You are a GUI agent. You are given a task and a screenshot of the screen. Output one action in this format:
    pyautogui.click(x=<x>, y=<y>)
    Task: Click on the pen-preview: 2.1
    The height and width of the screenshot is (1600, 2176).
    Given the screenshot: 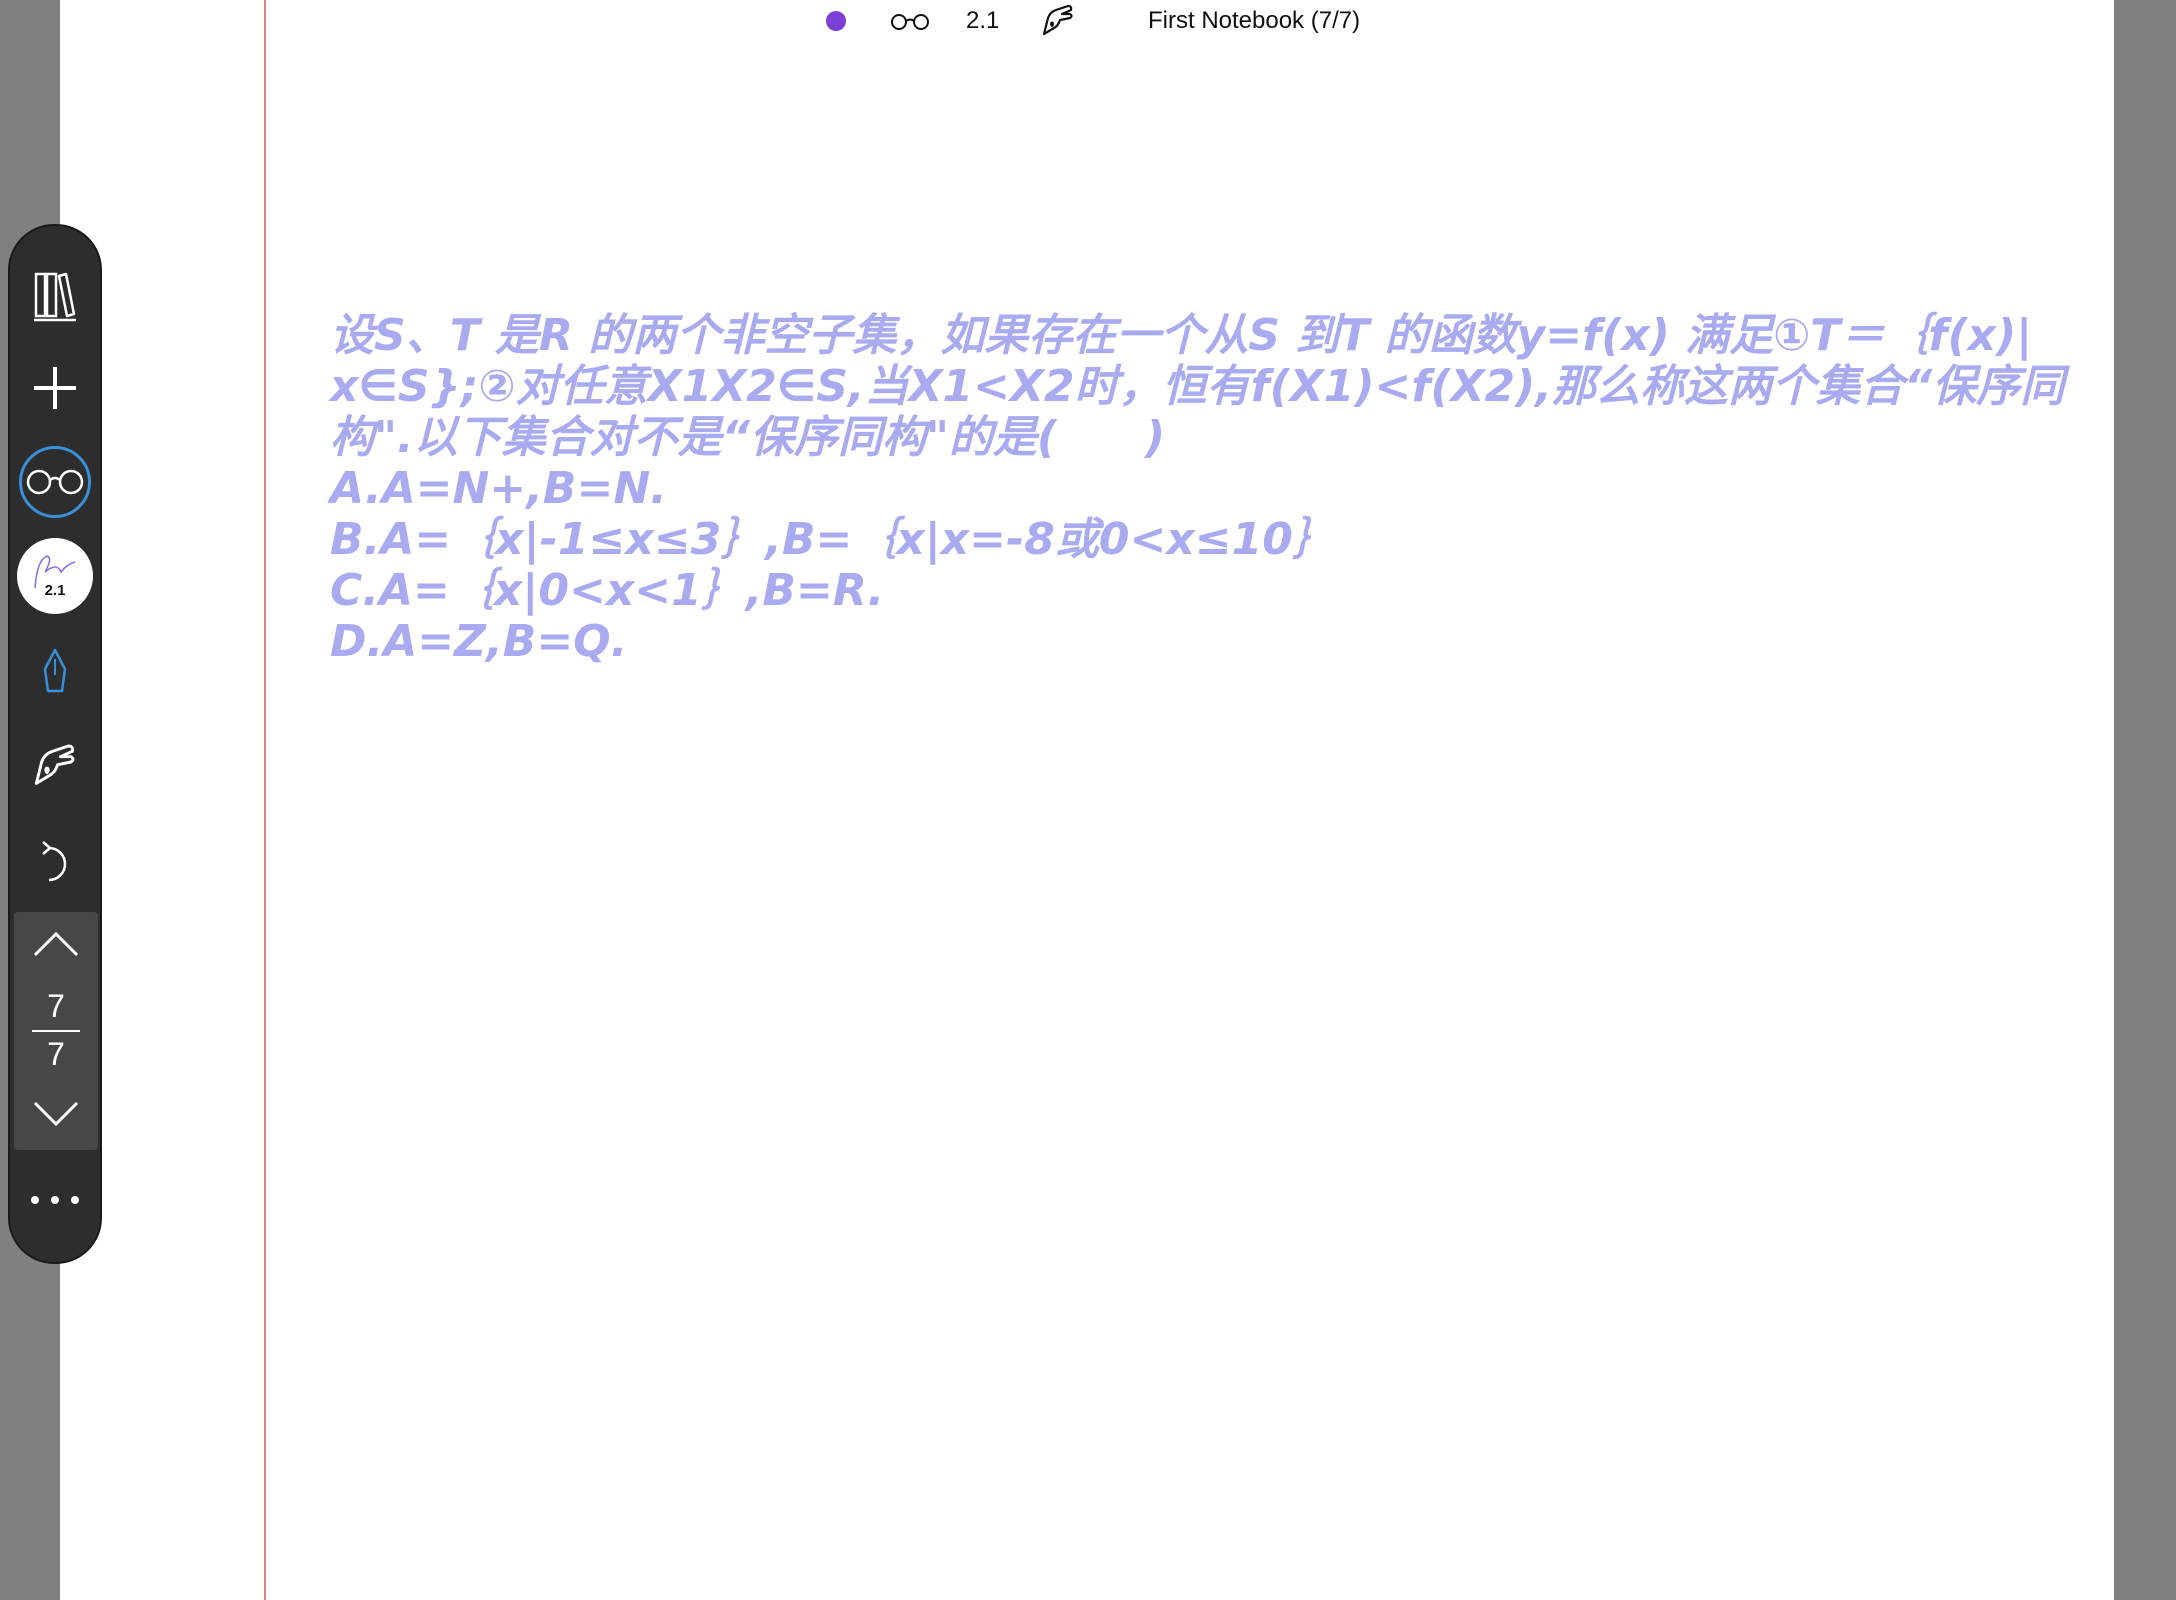 What is the action you would take?
    pyautogui.click(x=55, y=576)
    